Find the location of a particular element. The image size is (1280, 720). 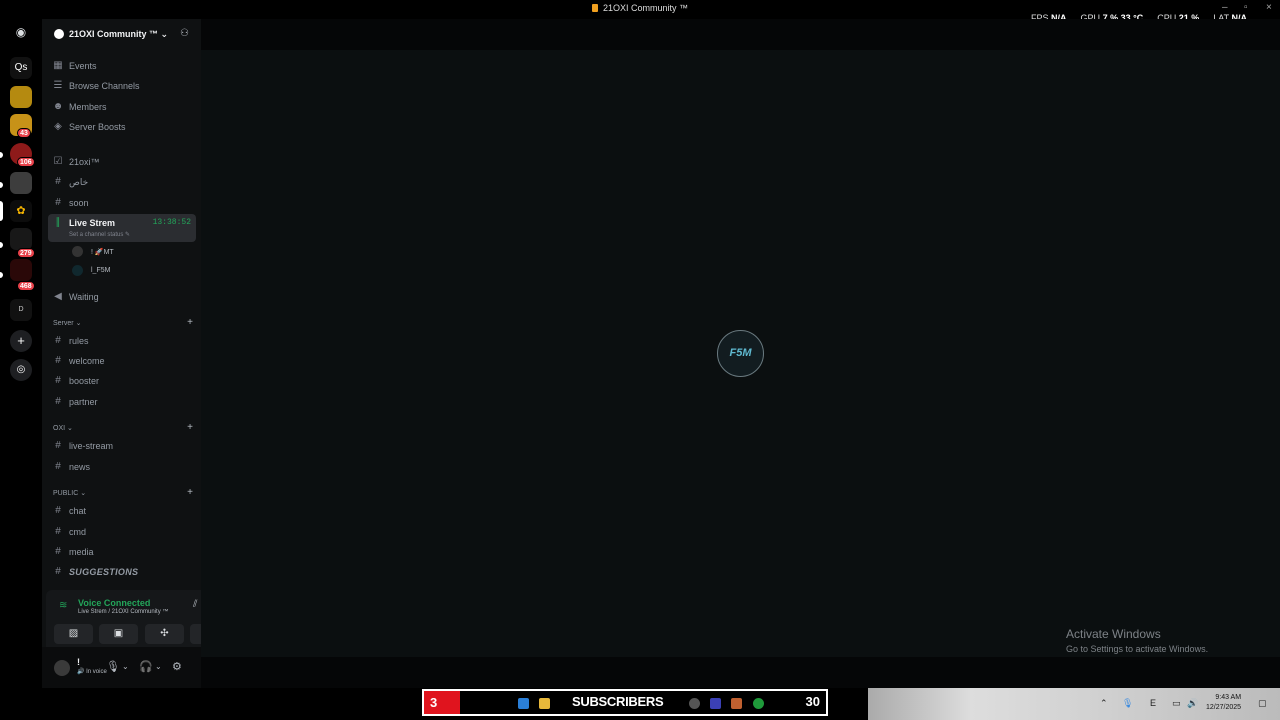

category-oxi: OXI ⌄ + is located at coordinates (123, 429).